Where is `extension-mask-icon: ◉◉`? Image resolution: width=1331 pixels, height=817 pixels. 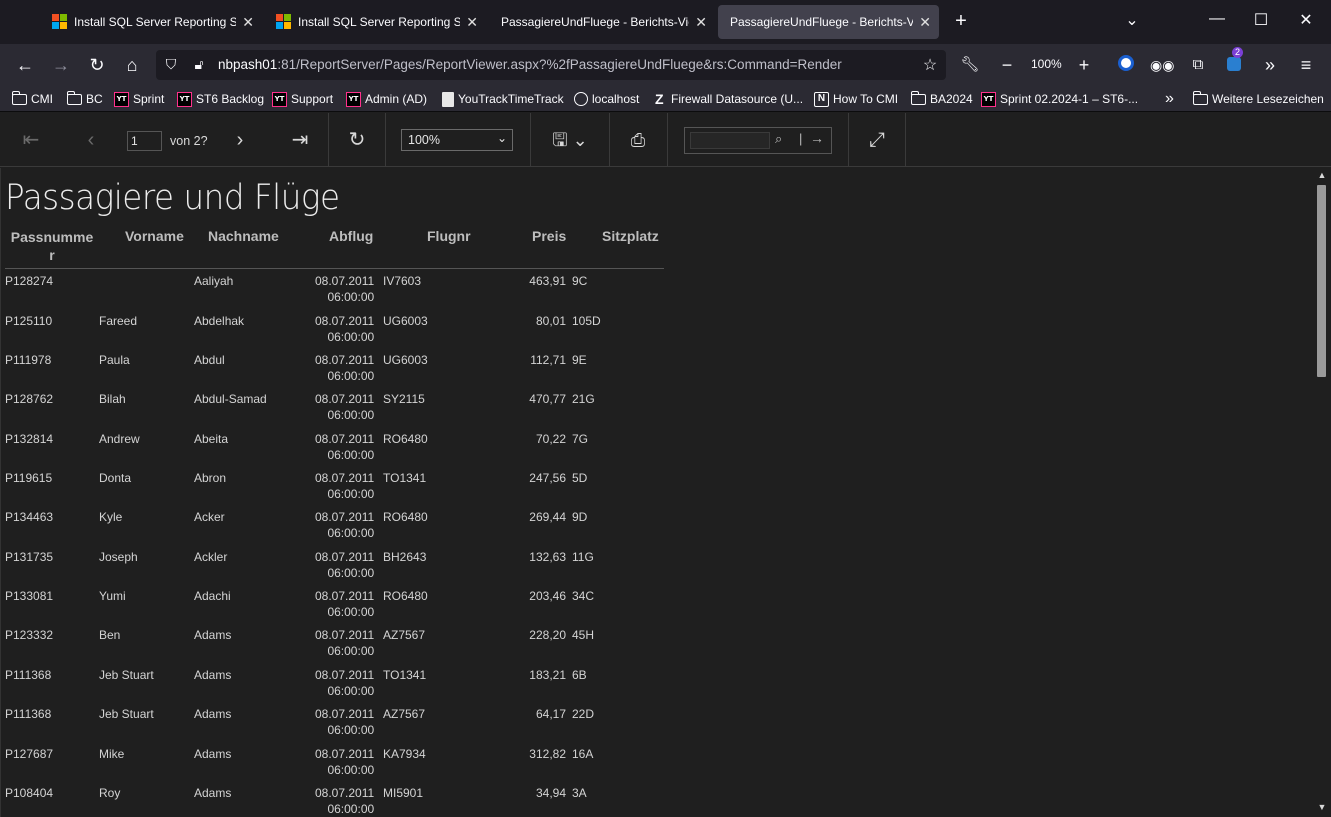 extension-mask-icon: ◉◉ is located at coordinates (1162, 65).